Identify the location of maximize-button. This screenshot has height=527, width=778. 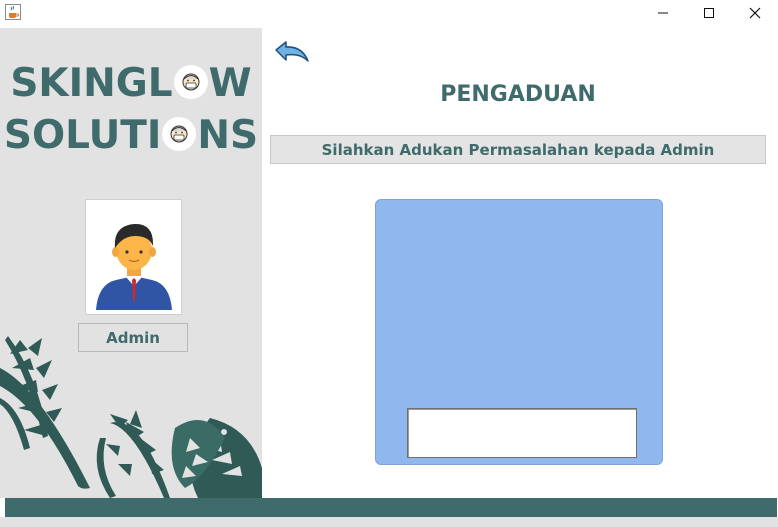
(709, 13).